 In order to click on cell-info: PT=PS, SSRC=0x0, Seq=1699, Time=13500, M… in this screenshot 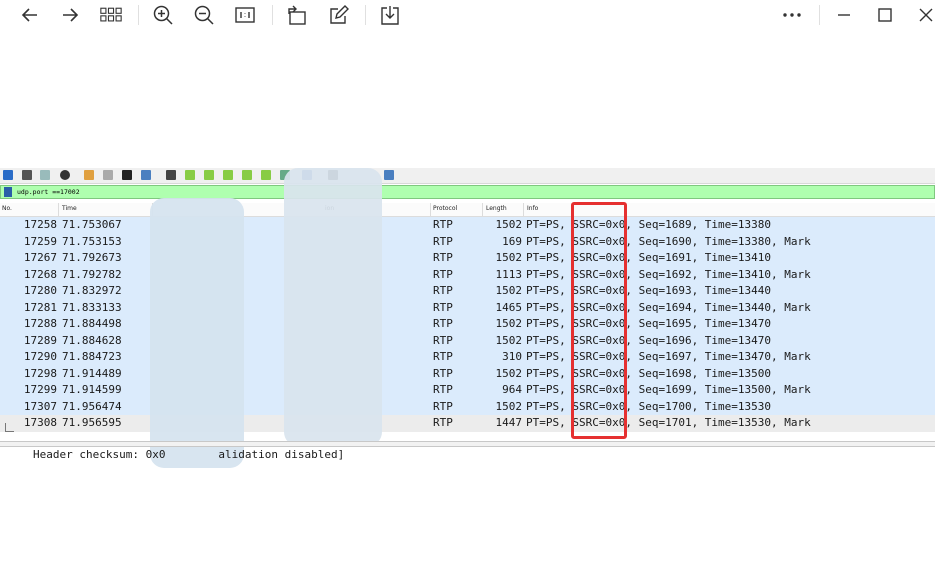, I will do `click(668, 389)`.